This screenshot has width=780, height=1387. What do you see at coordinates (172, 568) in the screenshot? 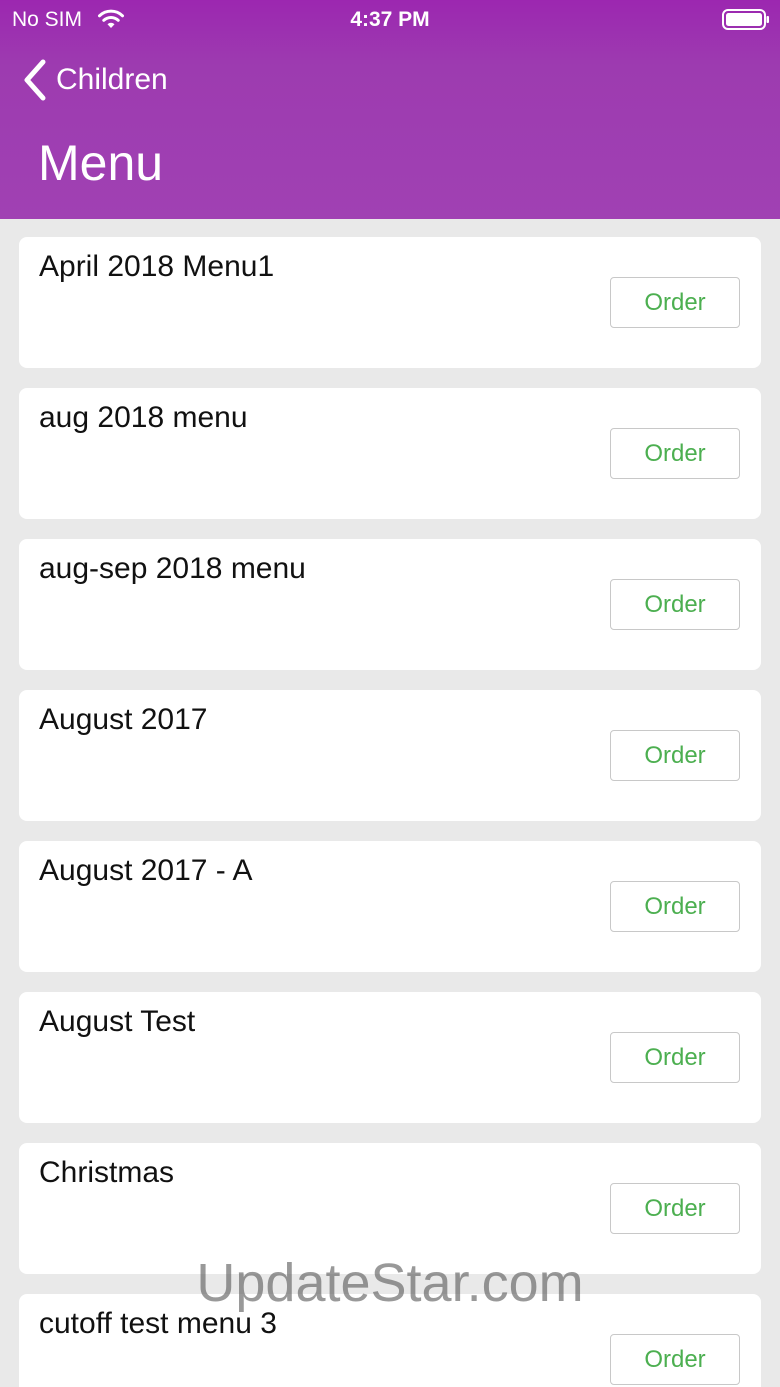
I see `menu-title: aug-sep 2018 menu` at bounding box center [172, 568].